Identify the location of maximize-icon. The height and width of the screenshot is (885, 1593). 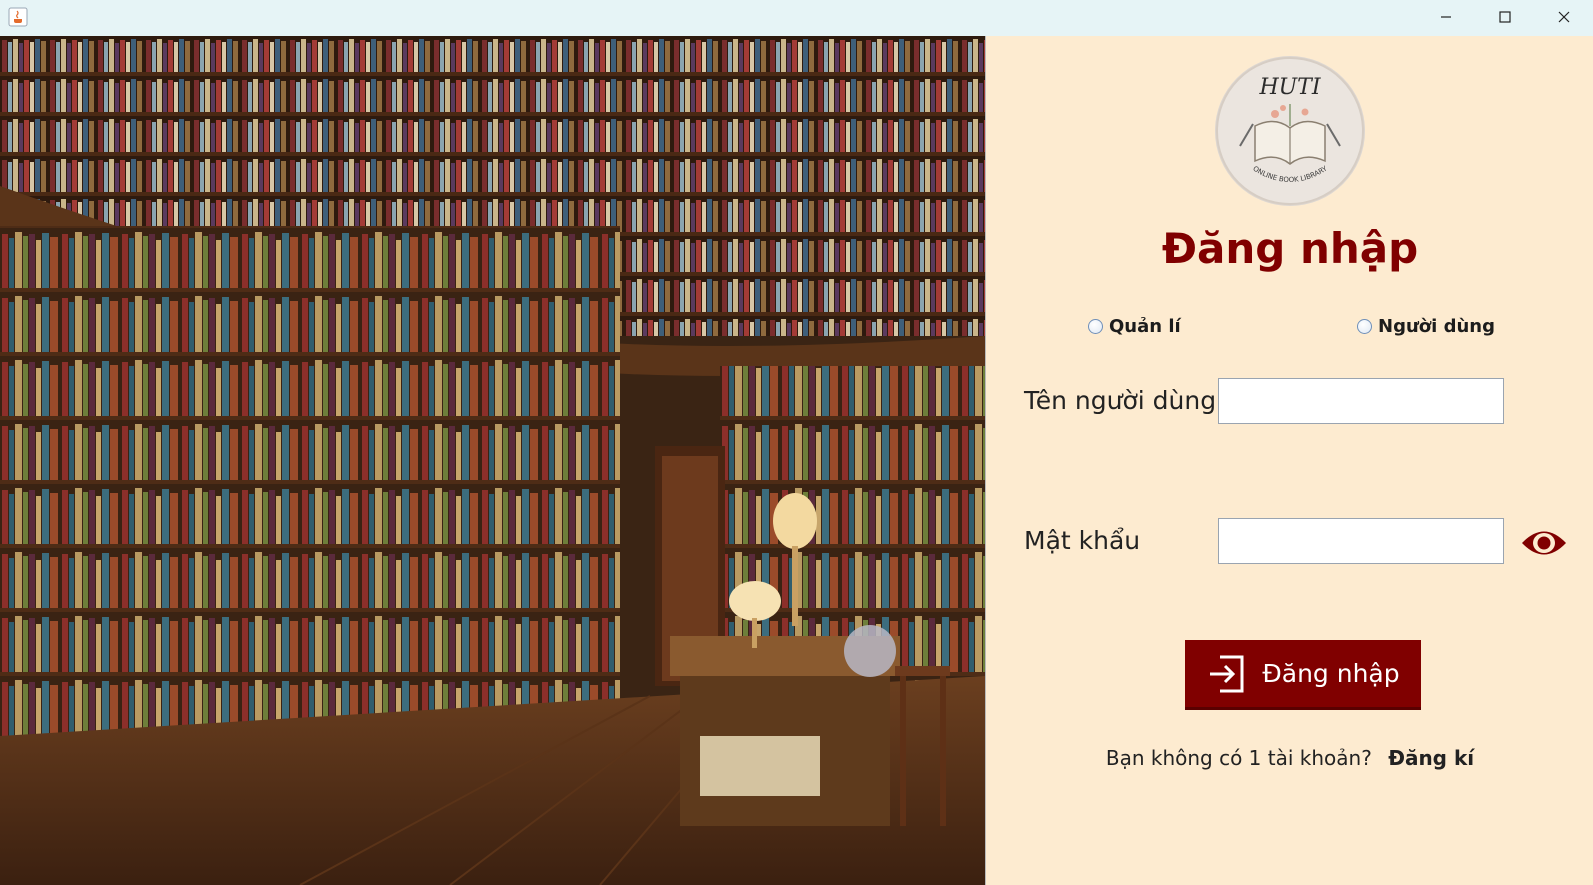
(1505, 17).